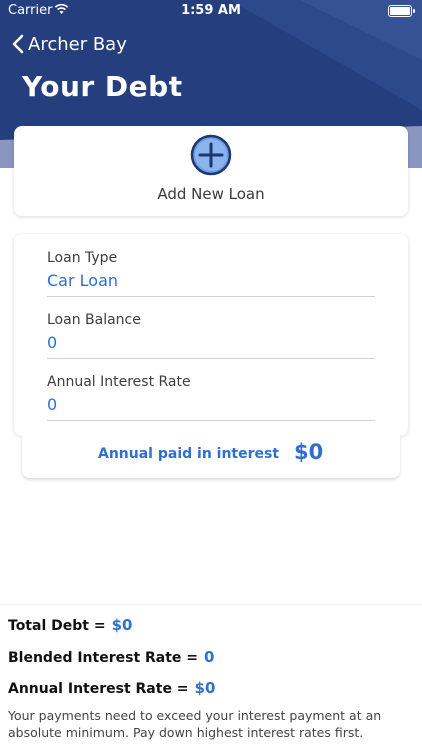  I want to click on total-debt-label: Total Debt =, so click(57, 626).